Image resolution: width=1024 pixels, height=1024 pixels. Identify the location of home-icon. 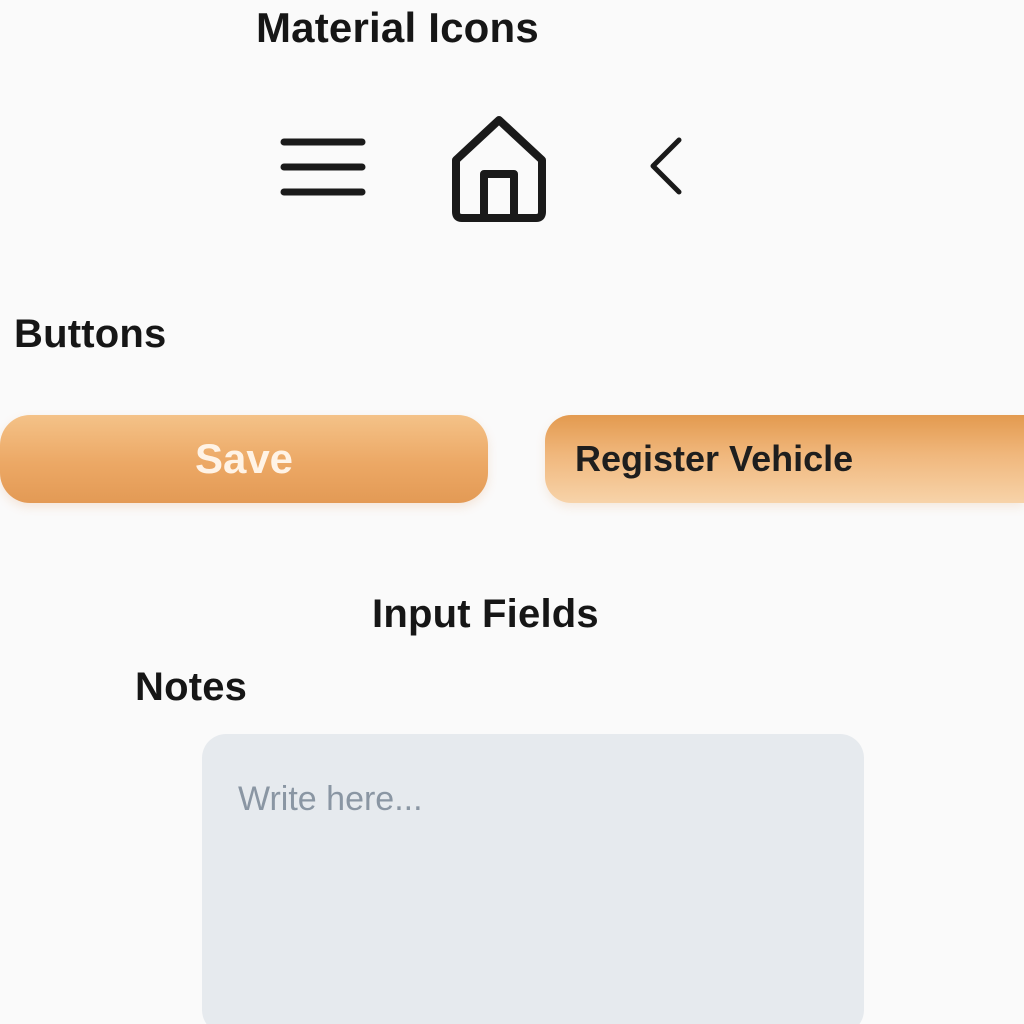
(499, 168).